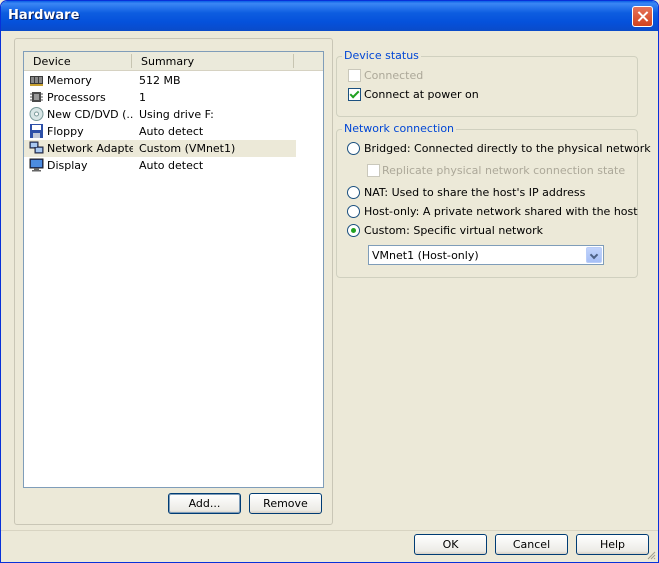 This screenshot has height=563, width=659. I want to click on device-row-network-adapter: Network Adapter Custom (VMnet1), so click(160, 148).